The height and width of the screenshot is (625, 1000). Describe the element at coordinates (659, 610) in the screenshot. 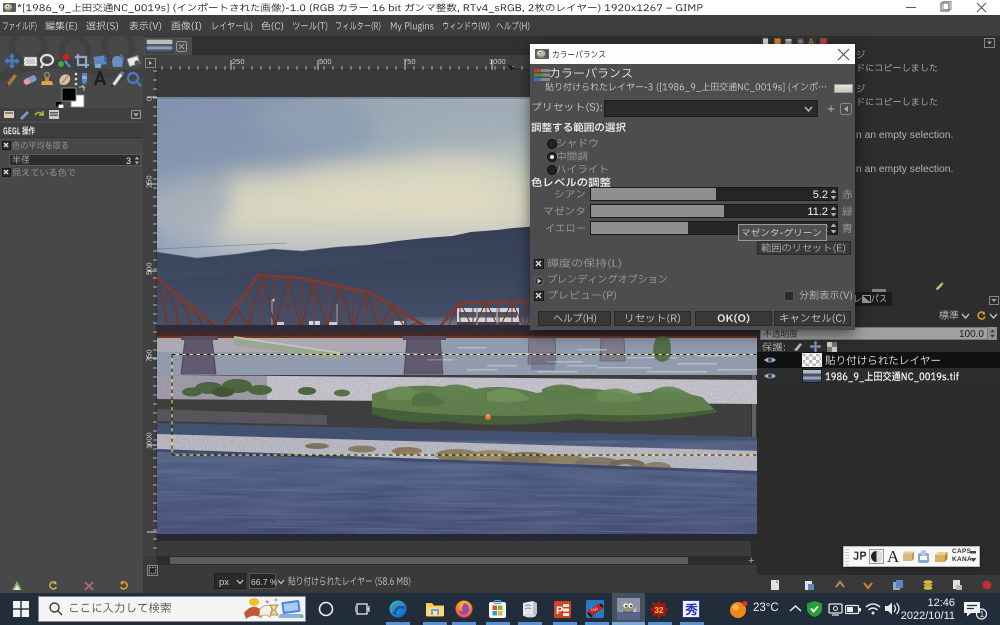

I see `svg-text: 32` at that location.